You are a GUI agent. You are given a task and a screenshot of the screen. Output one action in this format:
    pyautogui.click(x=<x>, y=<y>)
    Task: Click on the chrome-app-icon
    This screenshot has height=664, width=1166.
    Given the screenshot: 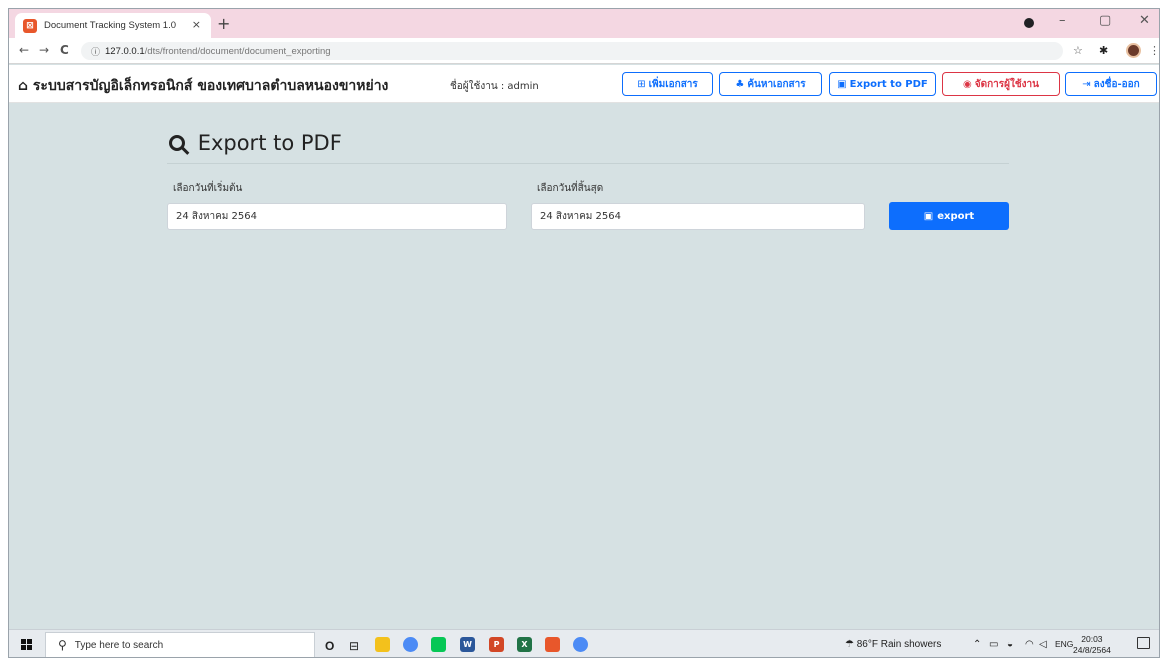 What is the action you would take?
    pyautogui.click(x=410, y=644)
    